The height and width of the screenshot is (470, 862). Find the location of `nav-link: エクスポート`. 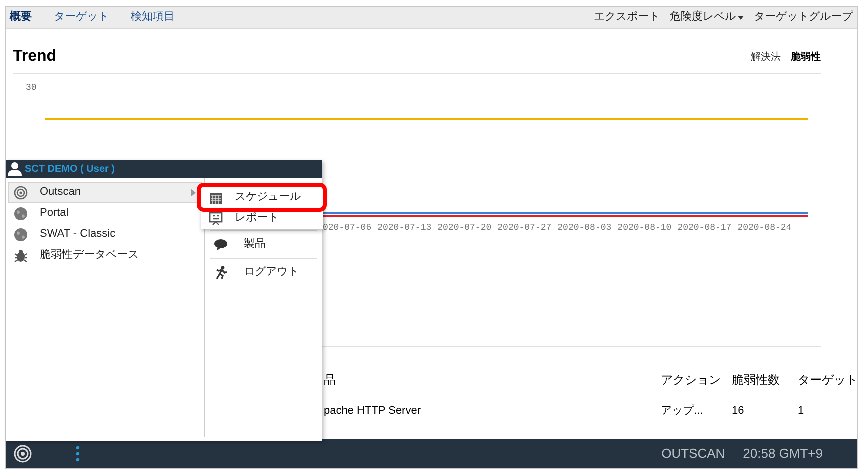

nav-link: エクスポート is located at coordinates (627, 17).